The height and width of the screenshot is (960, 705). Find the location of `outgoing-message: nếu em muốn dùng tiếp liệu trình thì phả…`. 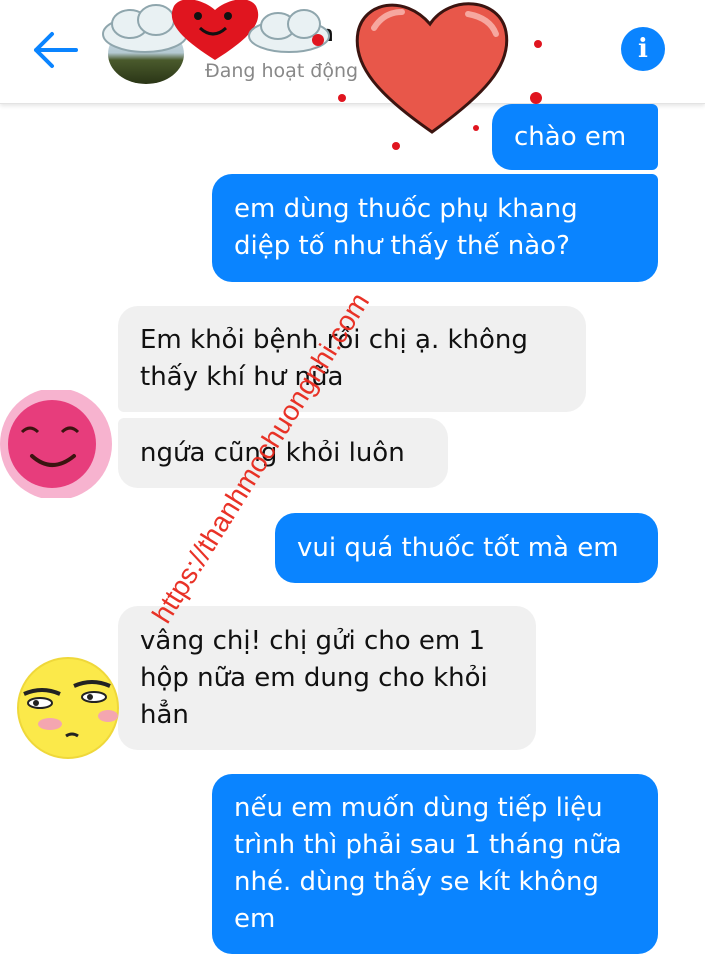

outgoing-message: nếu em muốn dùng tiếp liệu trình thì phả… is located at coordinates (435, 864).